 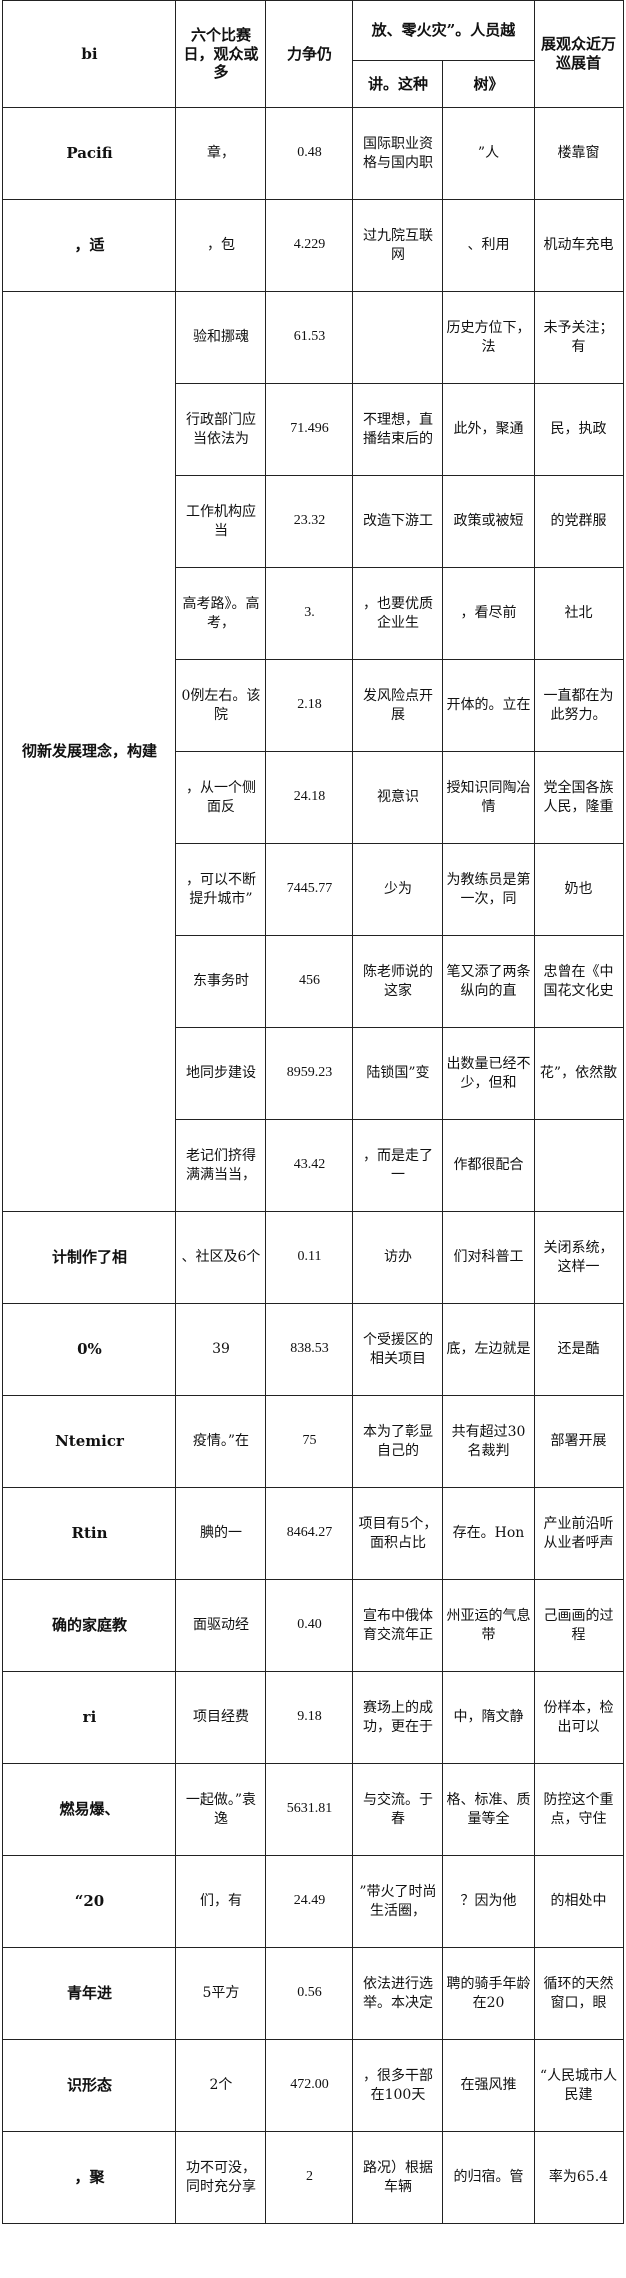 What do you see at coordinates (398, 2177) in the screenshot?
I see `table-cell: 路况）根据车辆` at bounding box center [398, 2177].